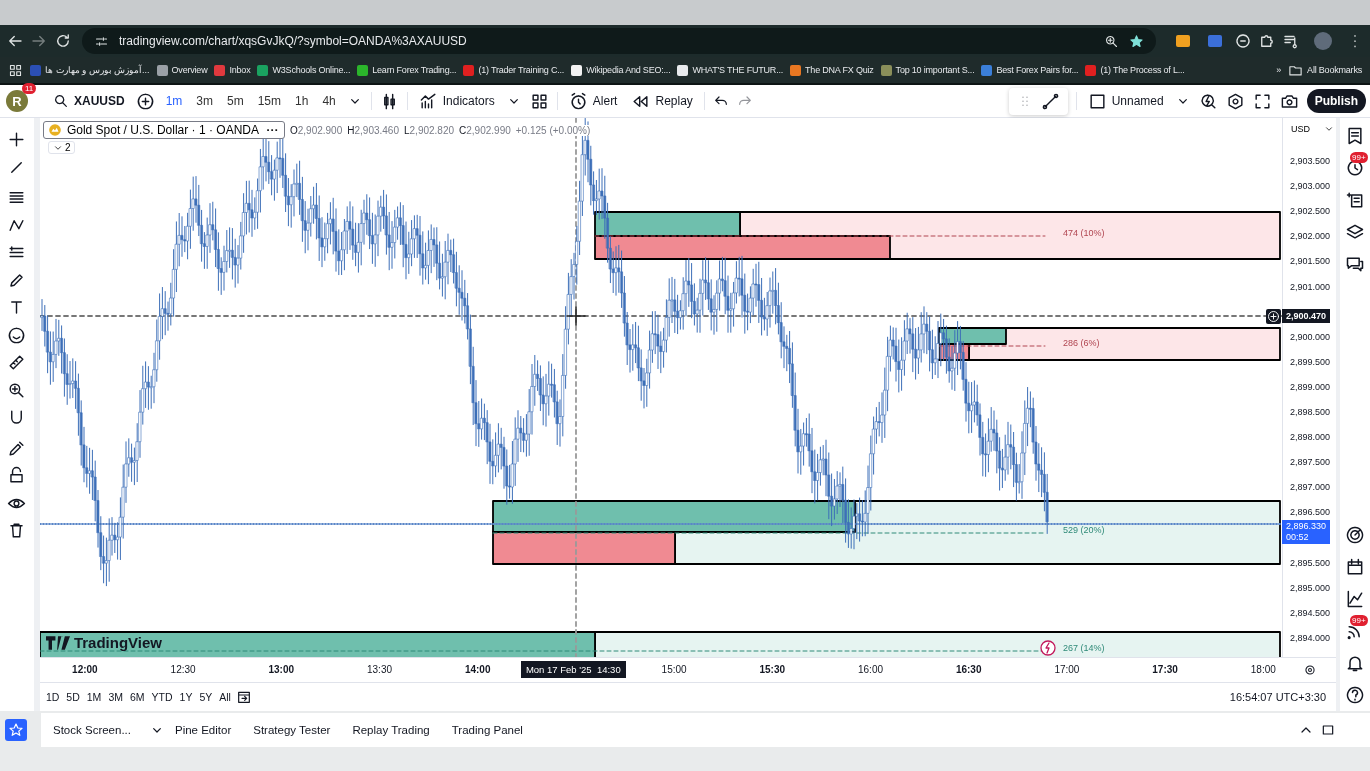  What do you see at coordinates (553, 130) in the screenshot?
I see `price-change: +0.125 (+0.00%)` at bounding box center [553, 130].